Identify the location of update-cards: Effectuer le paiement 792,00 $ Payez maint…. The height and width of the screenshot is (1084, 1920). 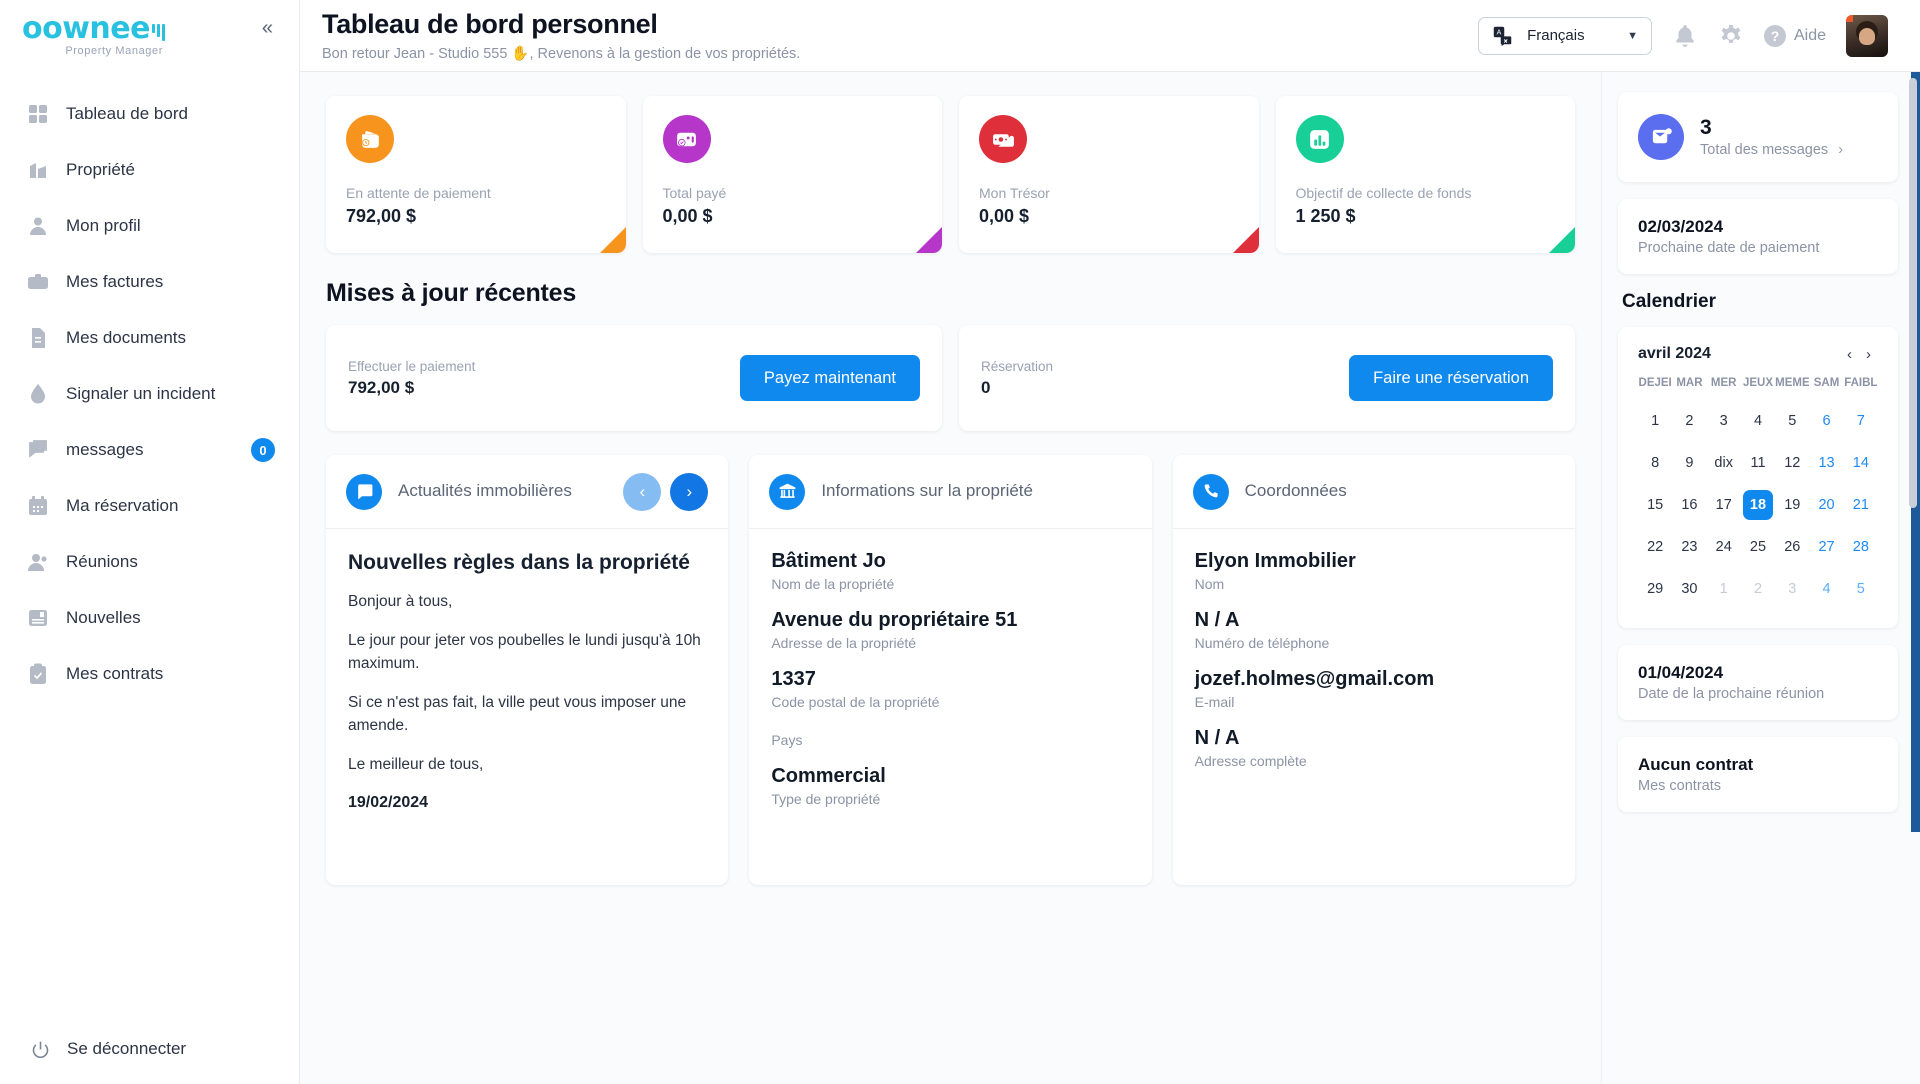
(950, 378).